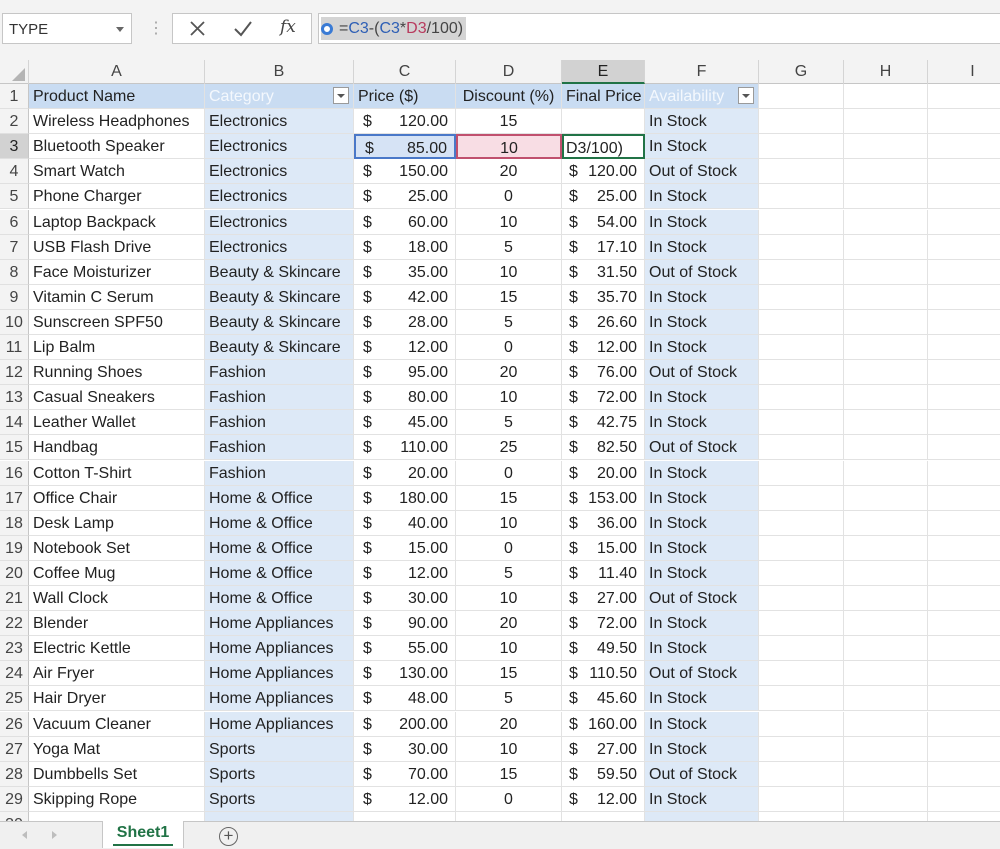  Describe the element at coordinates (702, 172) in the screenshot. I see `cell-availability-r4: Out of Stock` at that location.